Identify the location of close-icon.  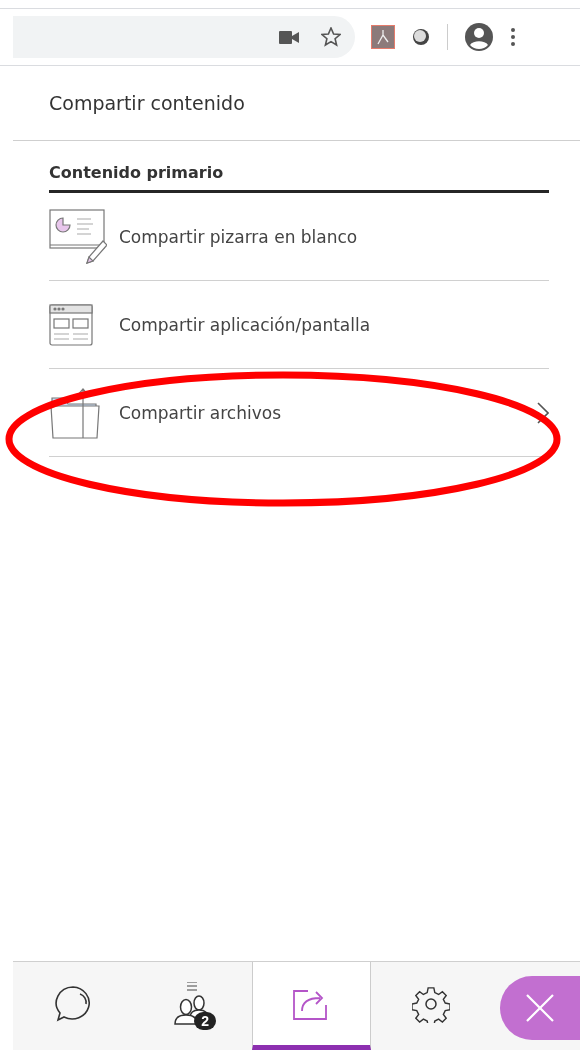
(540, 1008).